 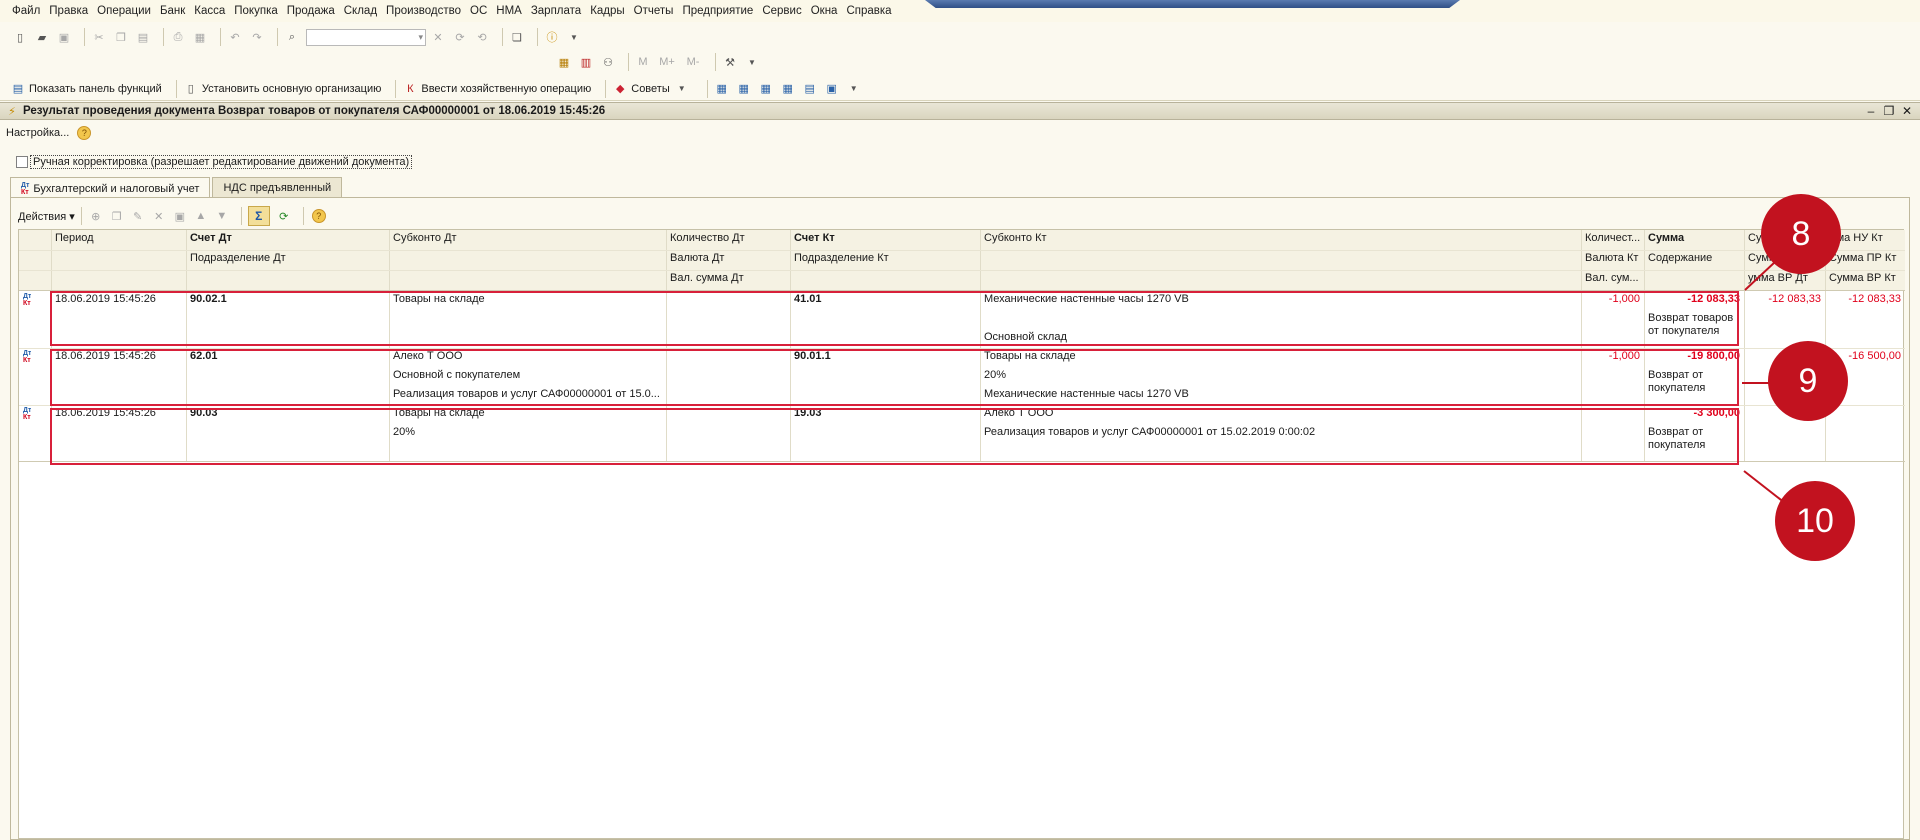 What do you see at coordinates (425, 238) in the screenshot?
I see `column-header: Субконто Дт` at bounding box center [425, 238].